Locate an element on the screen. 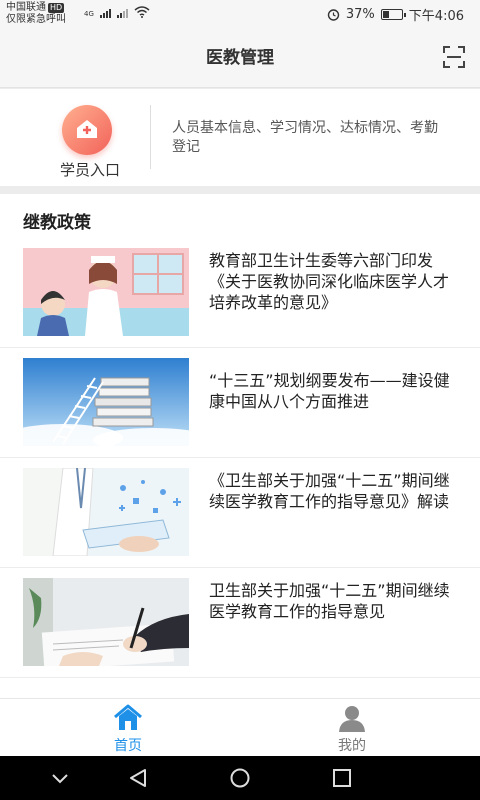 The image size is (480, 800). wifi-icon is located at coordinates (142, 12).